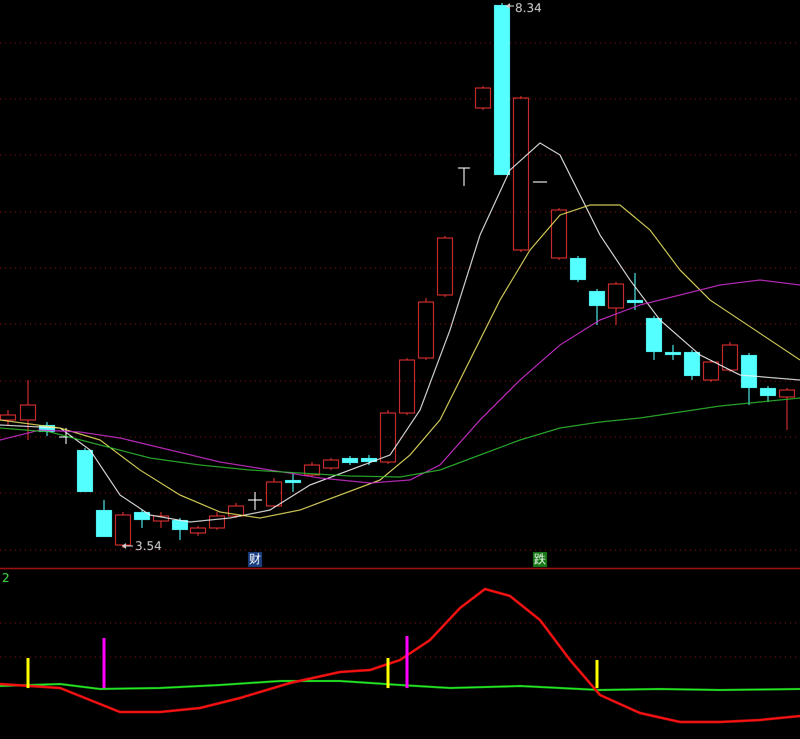 The width and height of the screenshot is (800, 739). Describe the element at coordinates (528, 8) in the screenshot. I see `price-label: 8.34` at that location.